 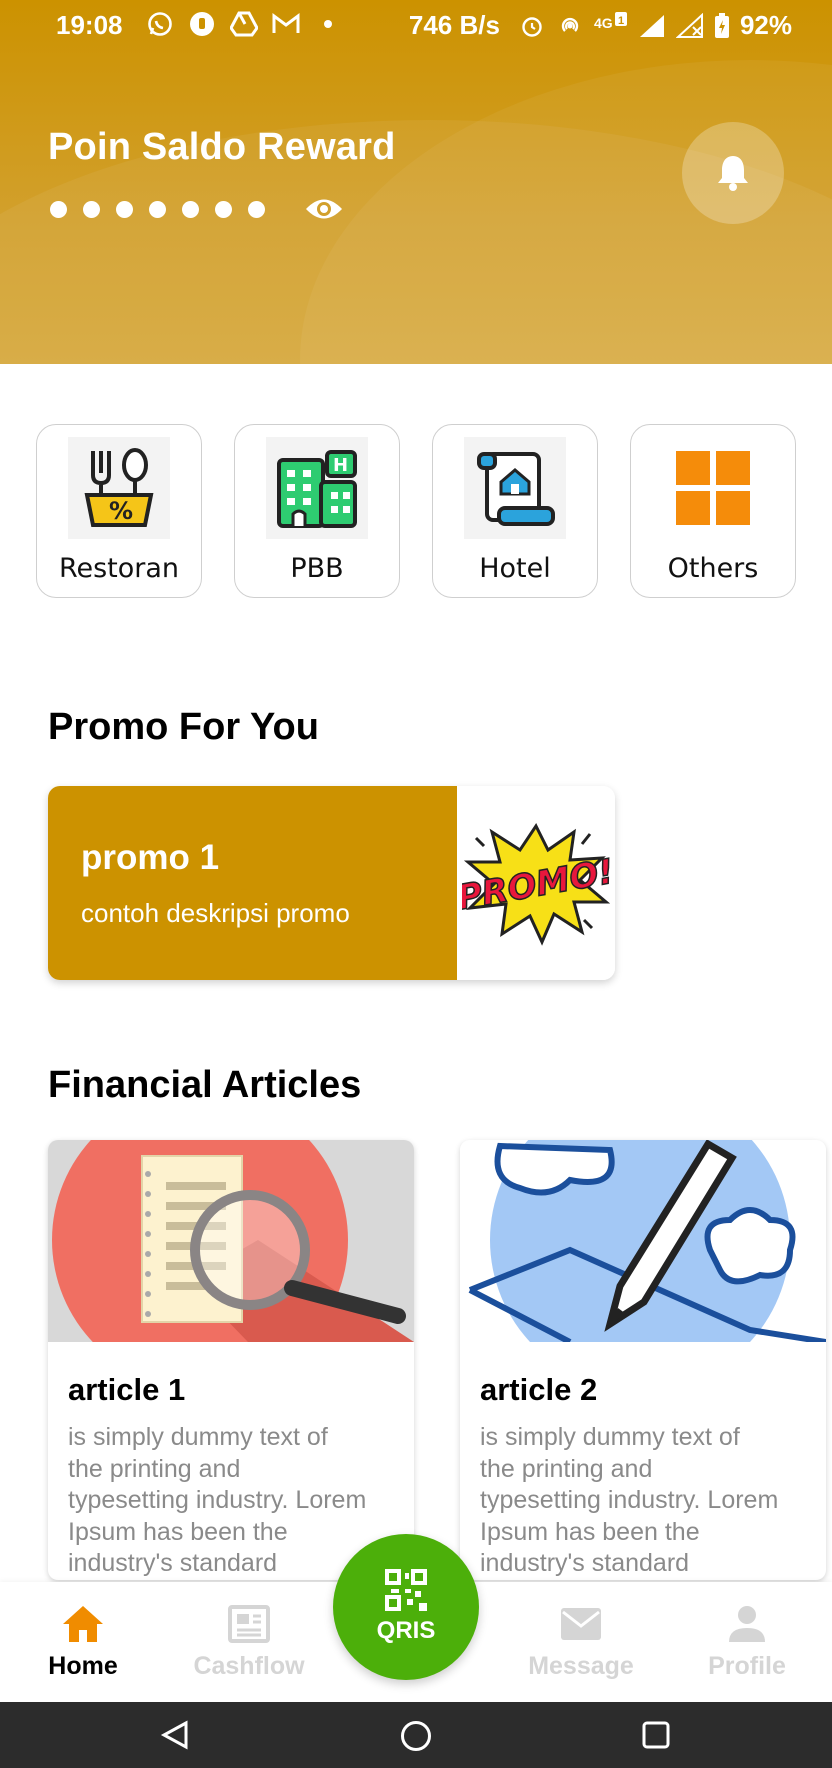 What do you see at coordinates (83, 1666) in the screenshot?
I see `nav-label: Home` at bounding box center [83, 1666].